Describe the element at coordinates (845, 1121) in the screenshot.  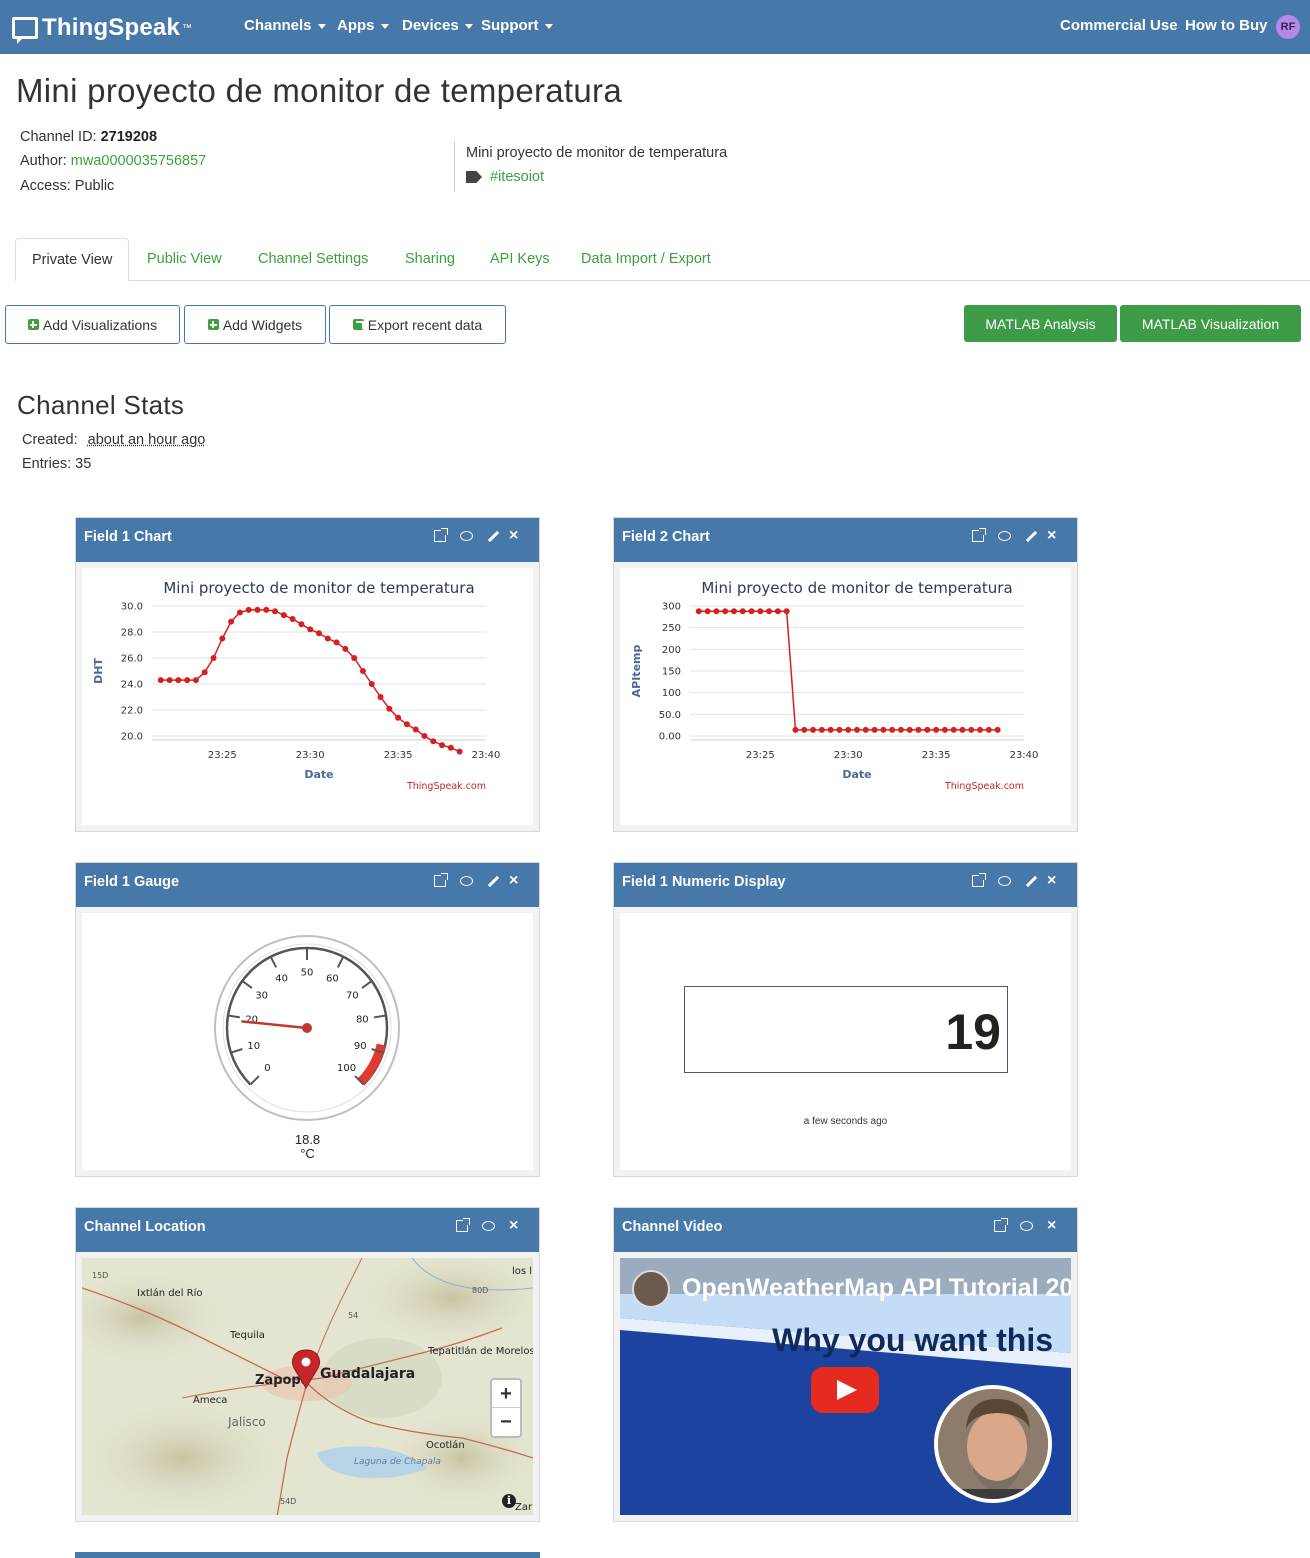
I see `numeric-updated-time: a few seconds ago` at that location.